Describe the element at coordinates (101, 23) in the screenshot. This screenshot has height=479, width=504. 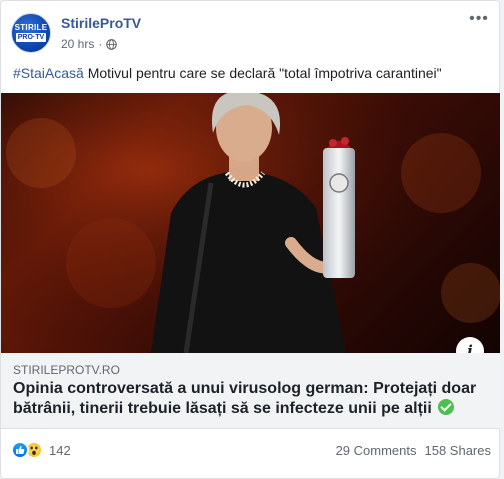
I see `page-name-link: StirileProTV` at that location.